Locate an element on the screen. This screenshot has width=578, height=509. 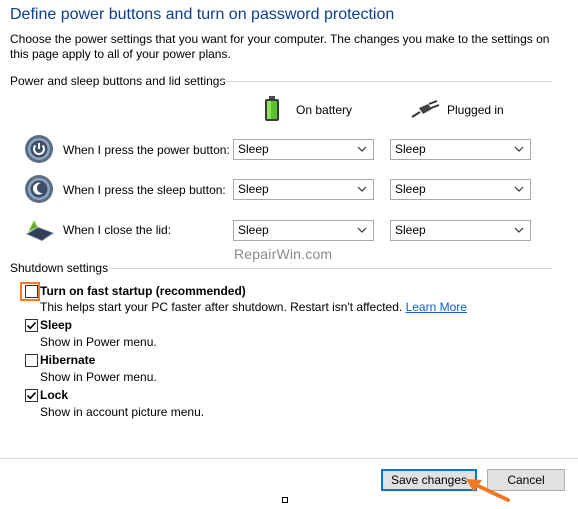
row-label-sleep-button: When I press the sleep button: is located at coordinates (144, 190).